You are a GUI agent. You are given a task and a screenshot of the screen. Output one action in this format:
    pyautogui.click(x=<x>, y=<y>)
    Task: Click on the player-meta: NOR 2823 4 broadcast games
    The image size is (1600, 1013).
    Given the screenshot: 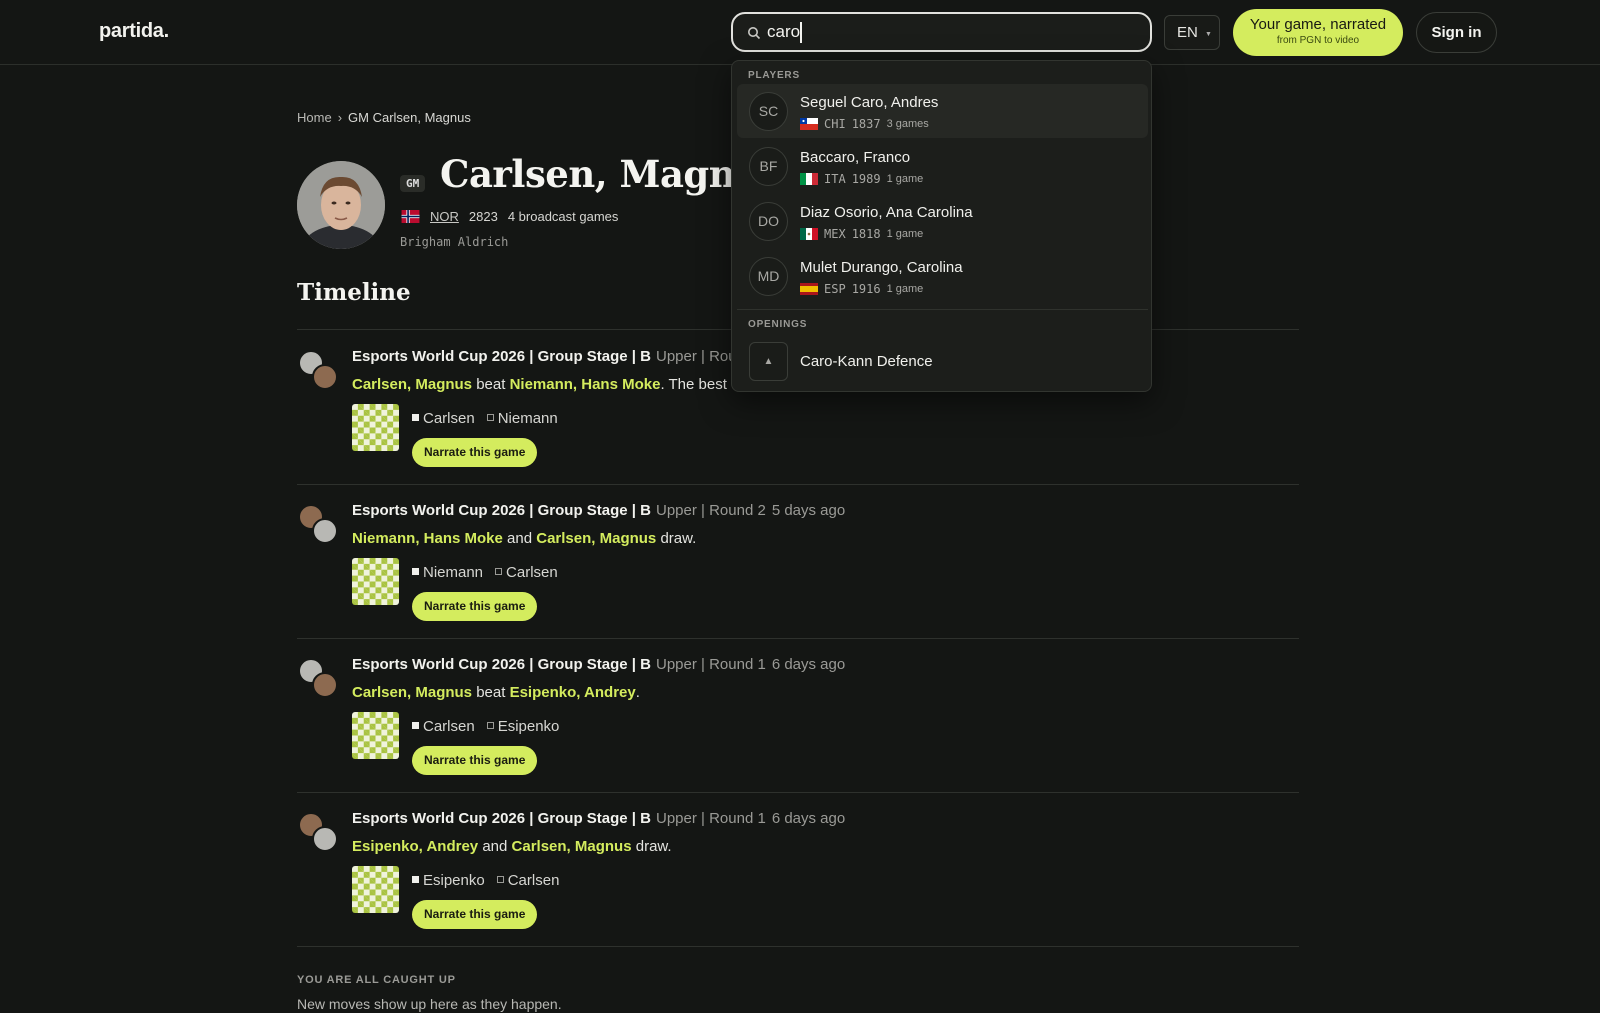 What is the action you would take?
    pyautogui.click(x=509, y=216)
    